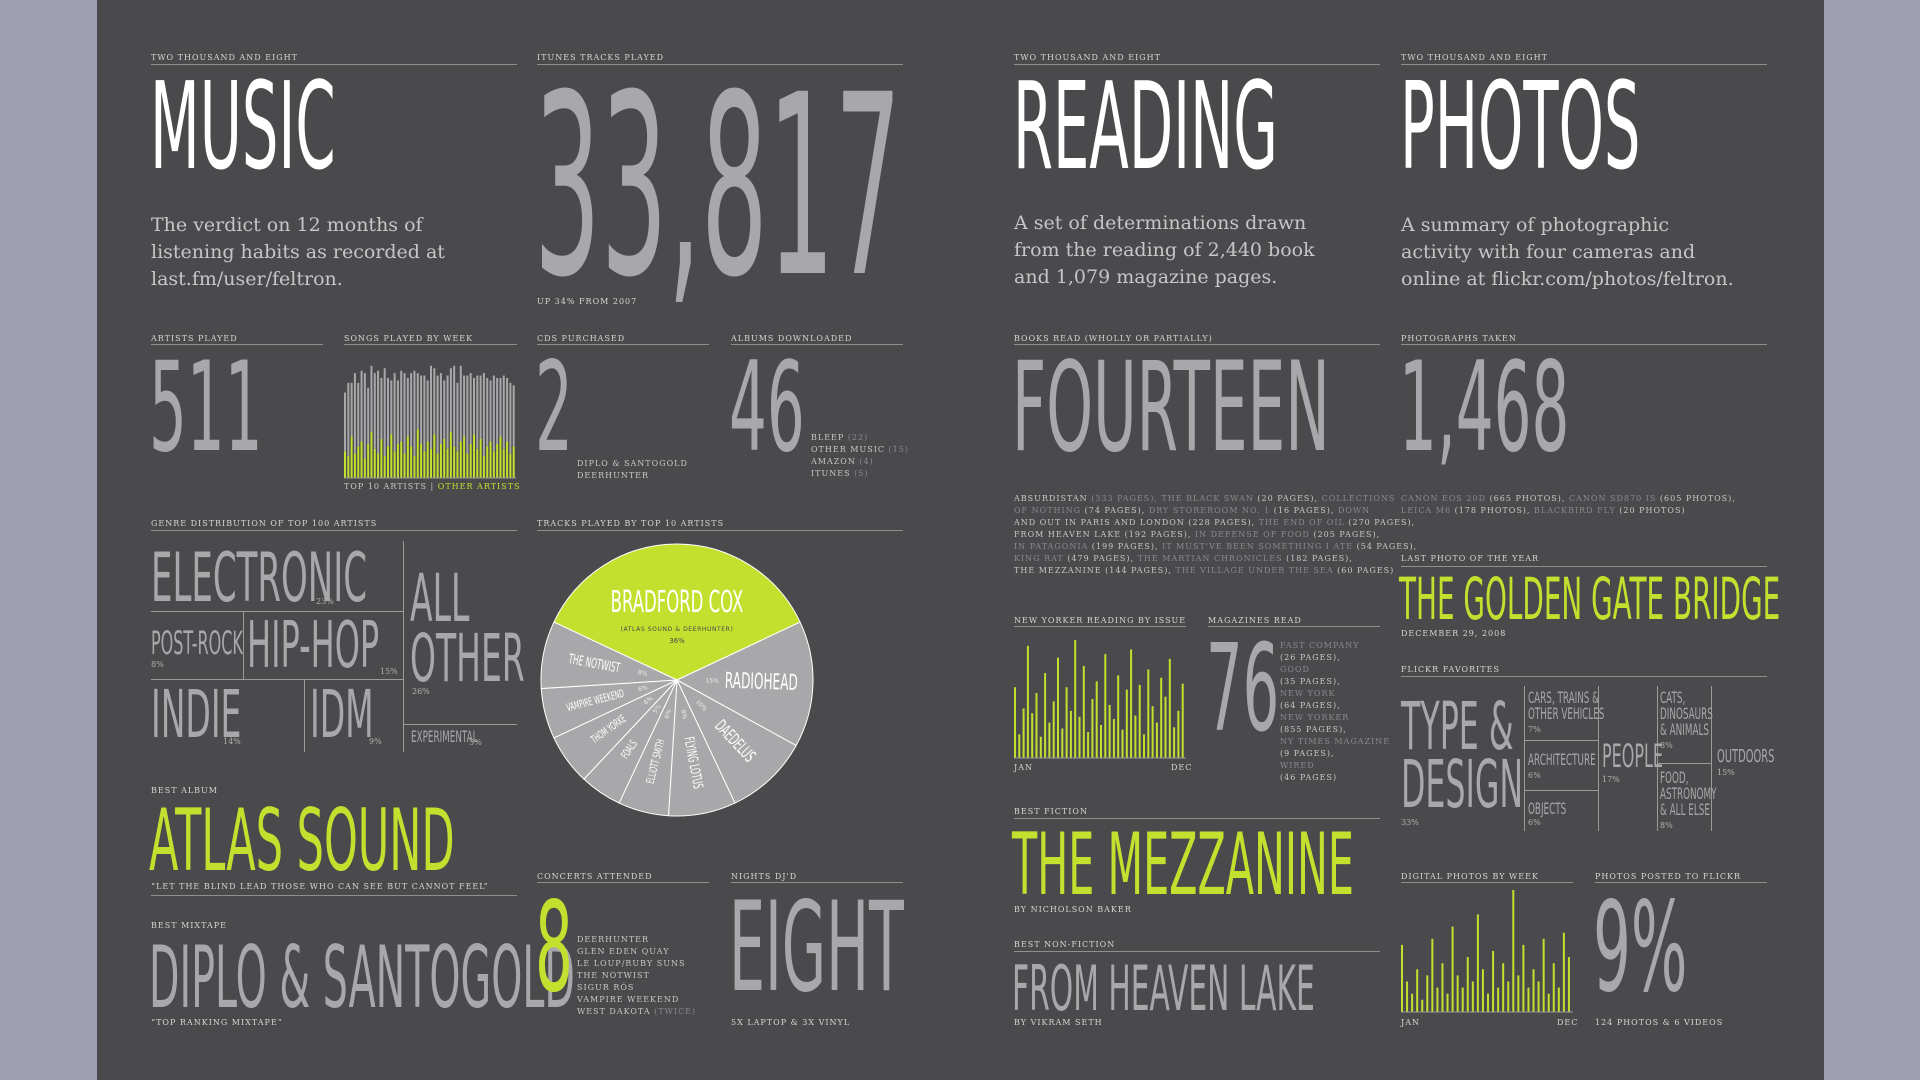 This screenshot has width=1920, height=1080. I want to click on genre-hiphop: HIP-HOP, so click(313, 646).